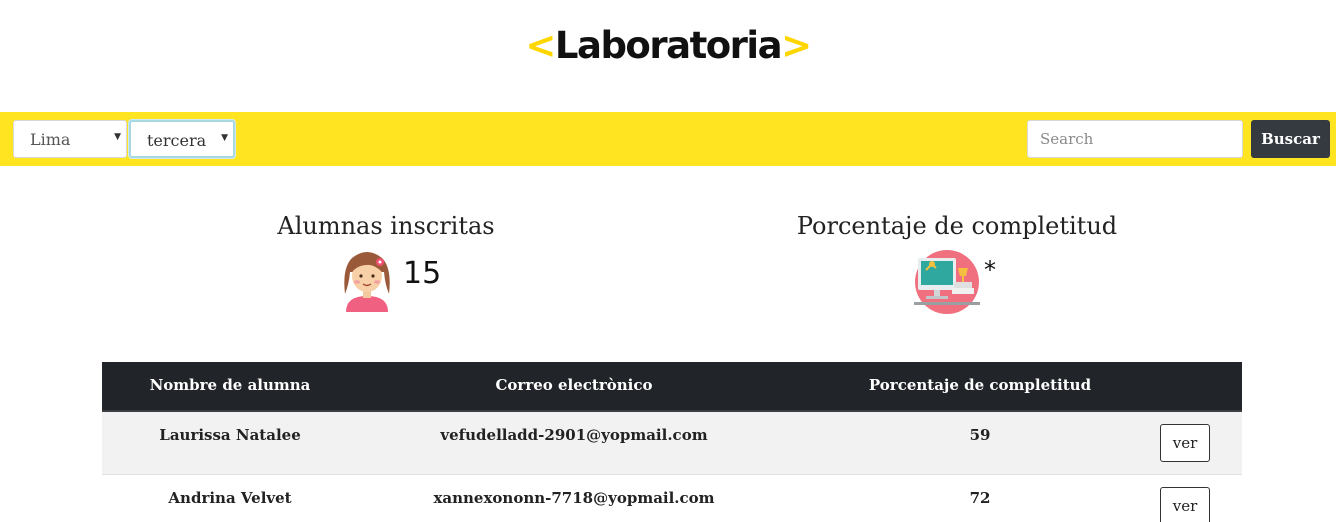 The image size is (1336, 522). Describe the element at coordinates (980, 385) in the screenshot. I see `header-completion: Porcentaje de completitud` at that location.